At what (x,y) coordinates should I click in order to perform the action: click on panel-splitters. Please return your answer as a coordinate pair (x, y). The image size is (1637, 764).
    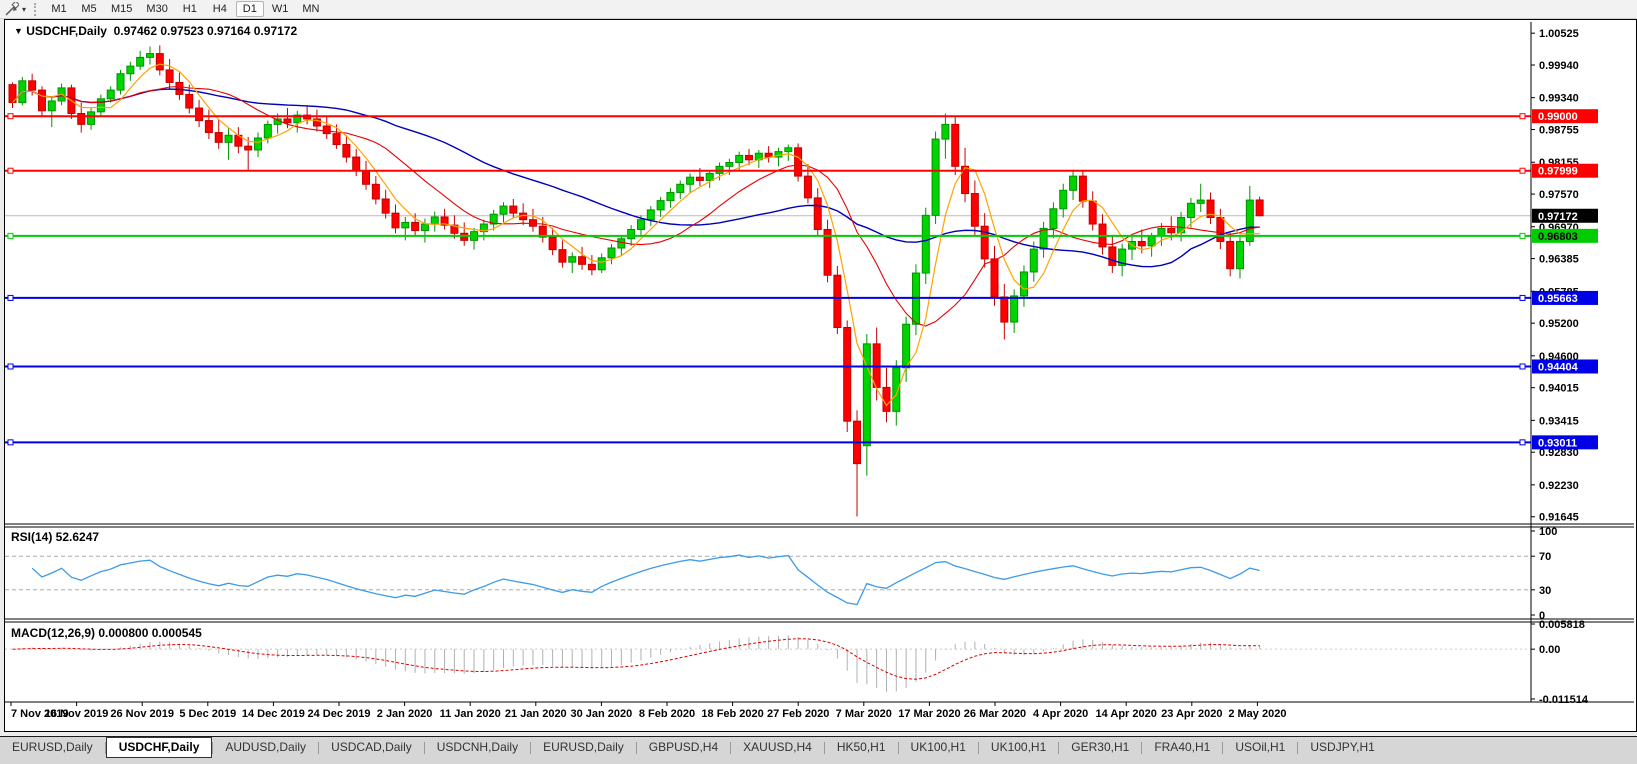
    Looking at the image, I should click on (819, 573).